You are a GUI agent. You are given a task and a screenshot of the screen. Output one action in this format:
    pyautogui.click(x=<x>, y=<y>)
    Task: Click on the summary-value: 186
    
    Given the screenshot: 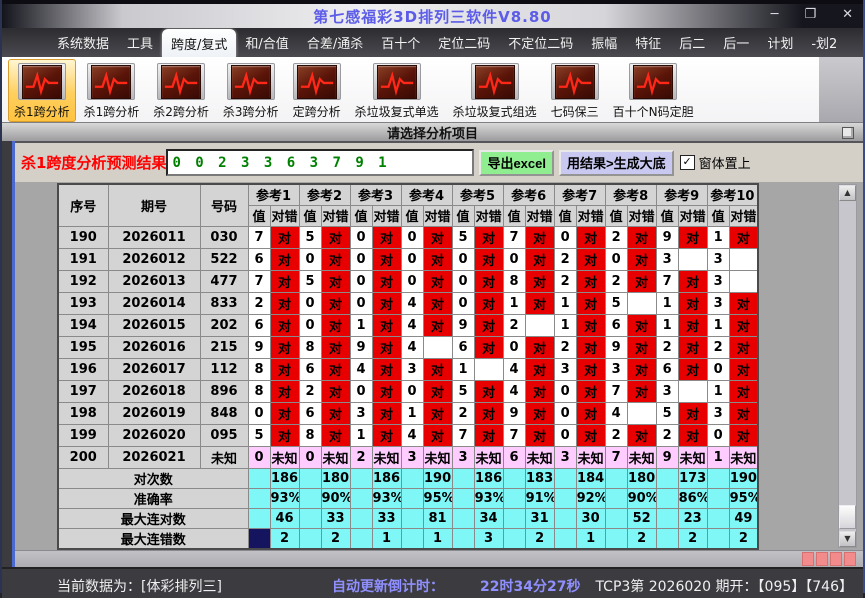 What is the action you would take?
    pyautogui.click(x=488, y=478)
    